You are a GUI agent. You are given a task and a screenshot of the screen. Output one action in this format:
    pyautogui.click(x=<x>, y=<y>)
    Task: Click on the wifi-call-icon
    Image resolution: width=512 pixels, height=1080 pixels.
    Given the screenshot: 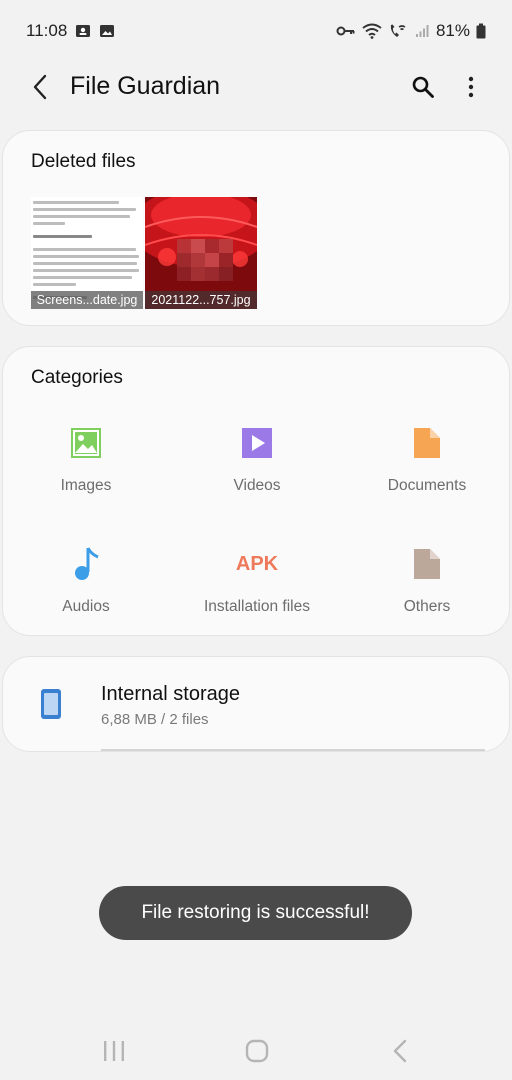 What is the action you would take?
    pyautogui.click(x=398, y=31)
    